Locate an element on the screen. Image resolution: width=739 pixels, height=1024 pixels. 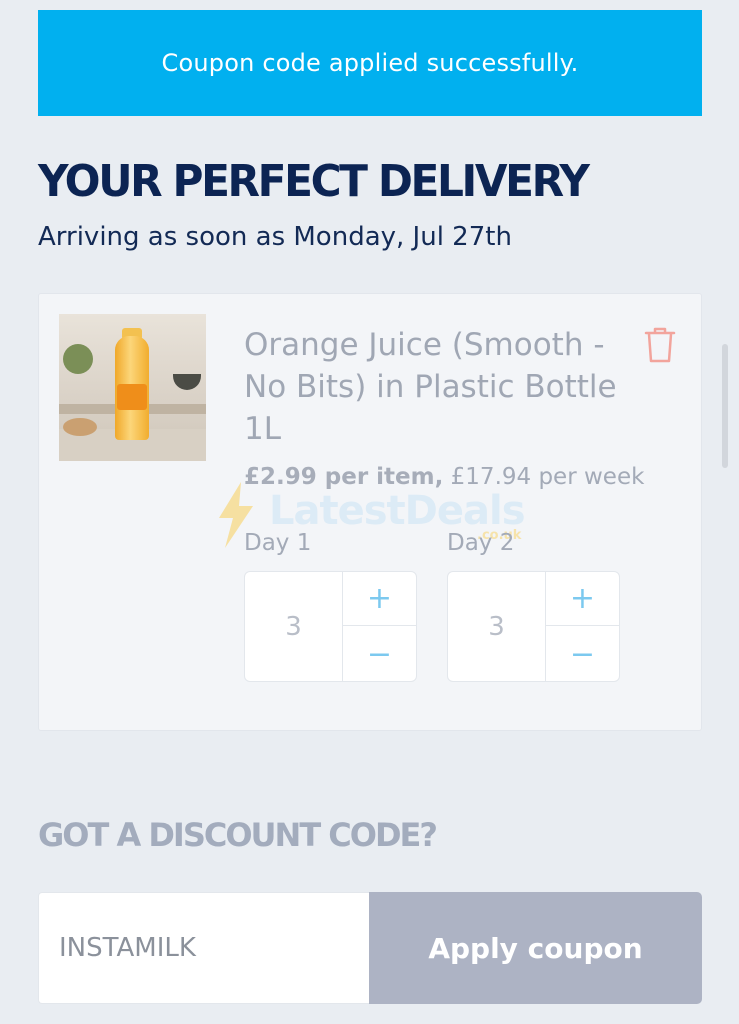
coupon-code-input: INSTAMILK is located at coordinates (204, 948).